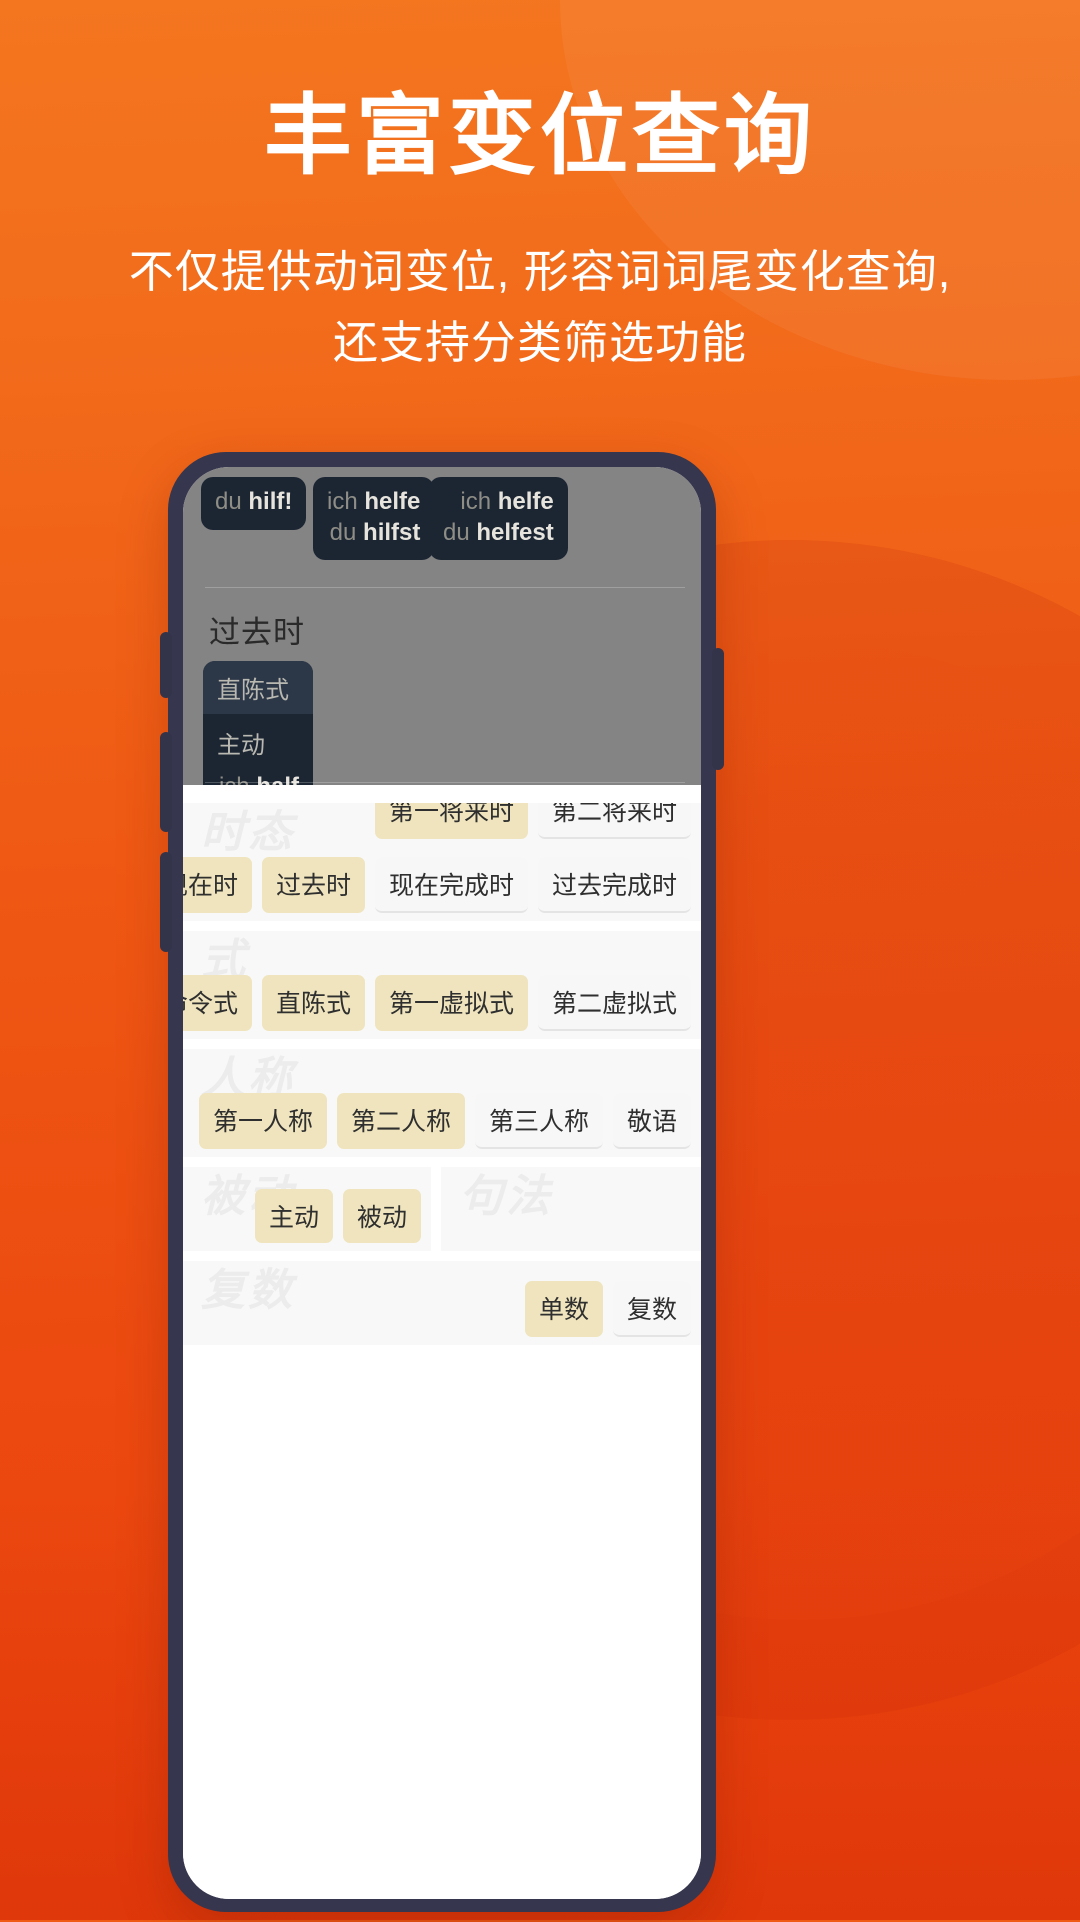 The image size is (1080, 1922). I want to click on filter-chip-container: 第一人称 第二人称 第三人称 敬语, so click(444, 1121).